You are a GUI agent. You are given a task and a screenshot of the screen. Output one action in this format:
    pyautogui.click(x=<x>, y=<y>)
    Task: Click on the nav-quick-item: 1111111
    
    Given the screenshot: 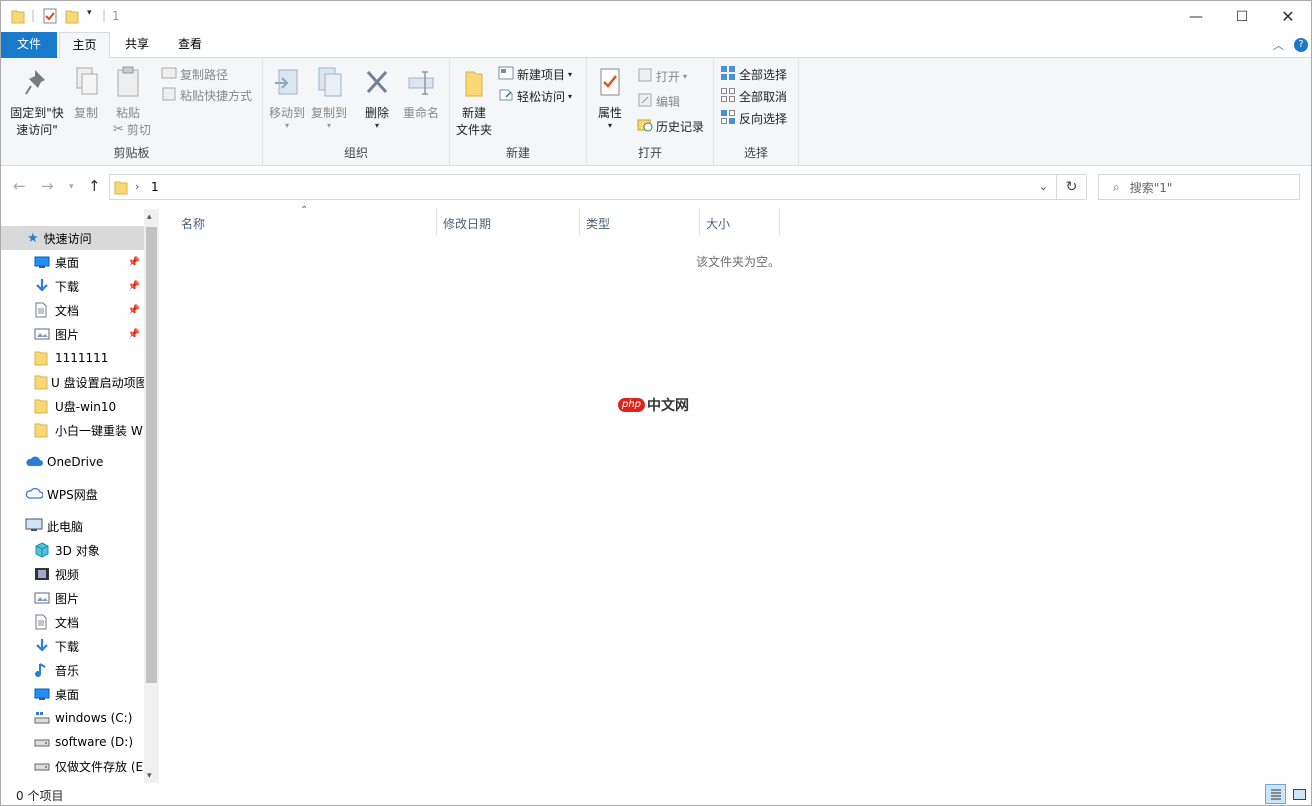 What is the action you would take?
    pyautogui.click(x=72, y=358)
    